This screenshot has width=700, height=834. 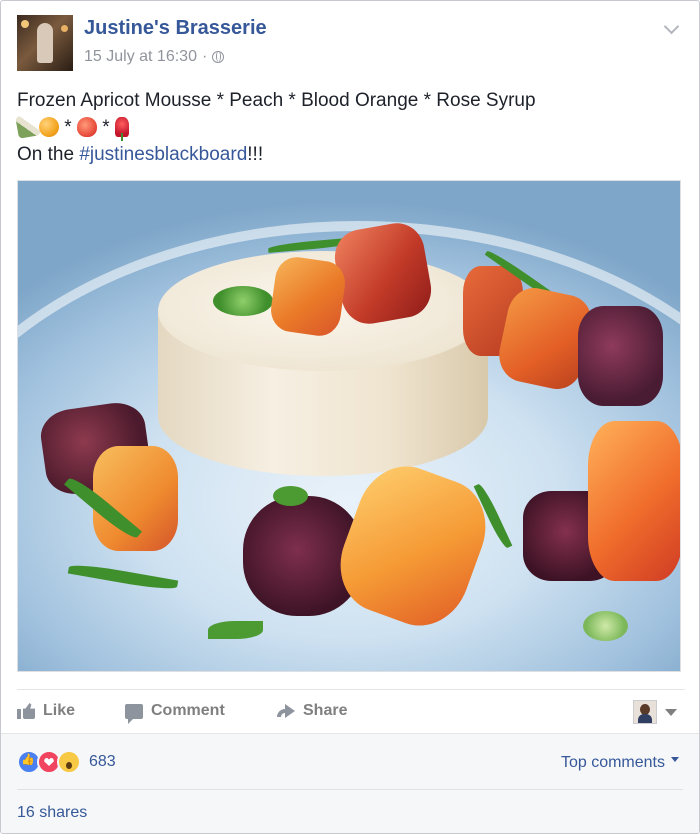 I want to click on like-button: Like, so click(x=46, y=711).